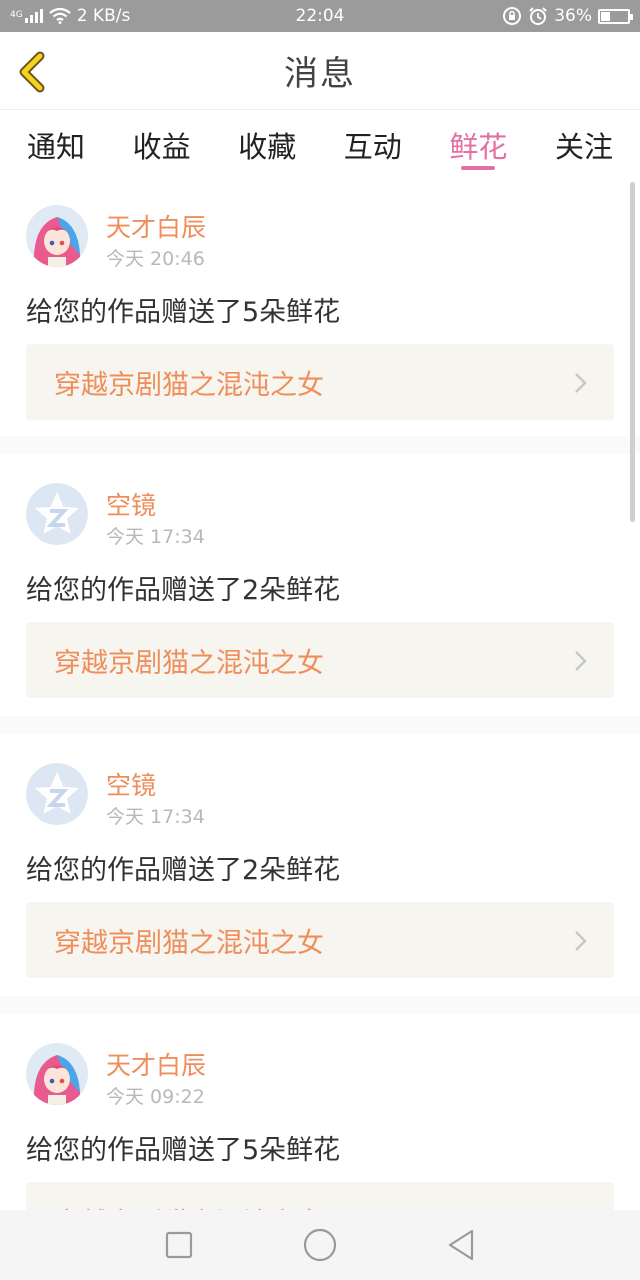 Image resolution: width=640 pixels, height=1280 pixels. What do you see at coordinates (615, 16) in the screenshot?
I see `battery-icon` at bounding box center [615, 16].